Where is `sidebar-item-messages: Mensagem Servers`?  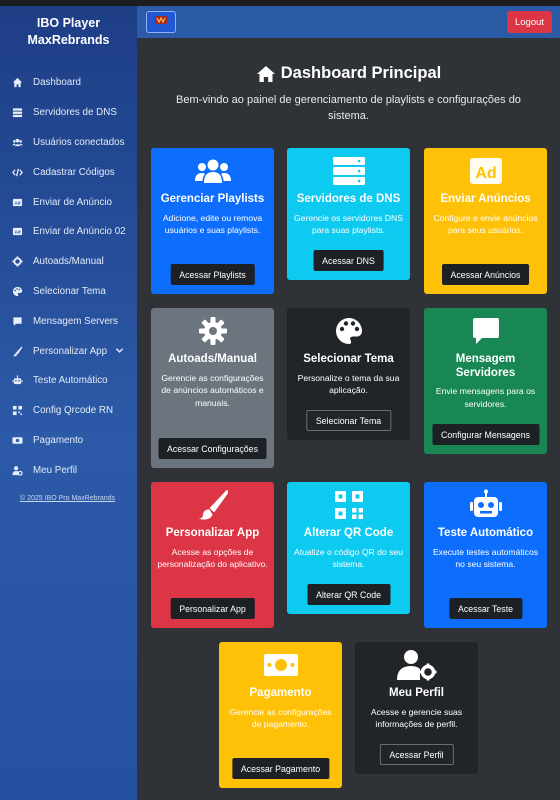
sidebar-item-messages: Mensagem Servers is located at coordinates (68, 321).